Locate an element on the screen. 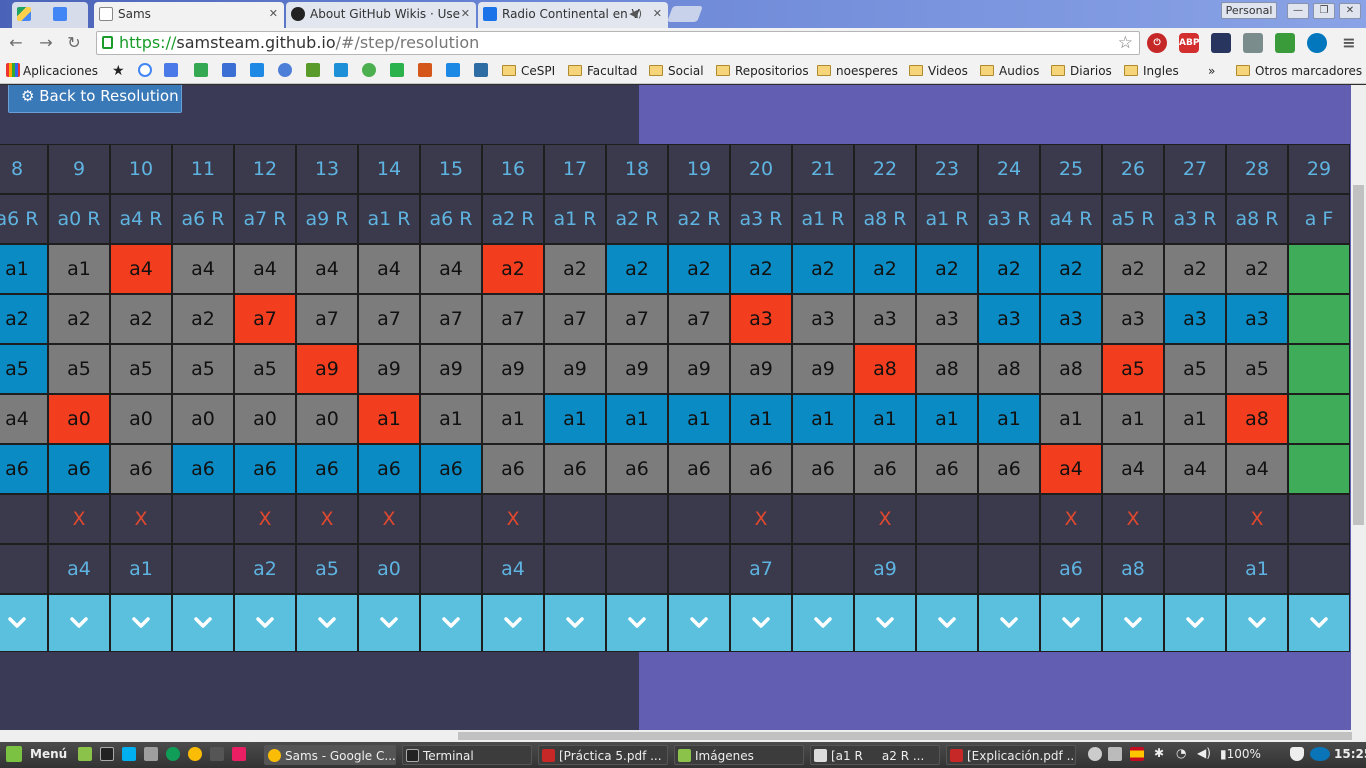  bookmark-star-icon: ☆ is located at coordinates (1125, 43).